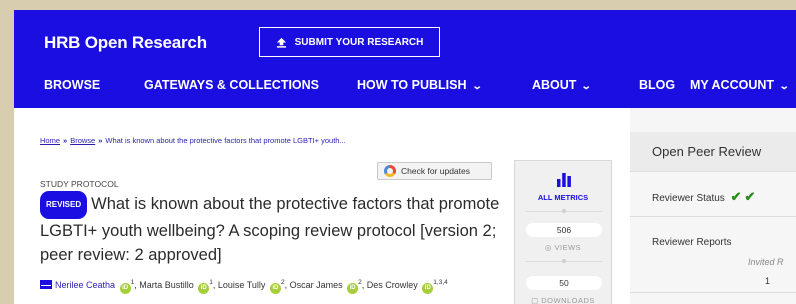 This screenshot has height=304, width=796. Describe the element at coordinates (766, 262) in the screenshot. I see `invited-reviewers-header: Invited R` at that location.